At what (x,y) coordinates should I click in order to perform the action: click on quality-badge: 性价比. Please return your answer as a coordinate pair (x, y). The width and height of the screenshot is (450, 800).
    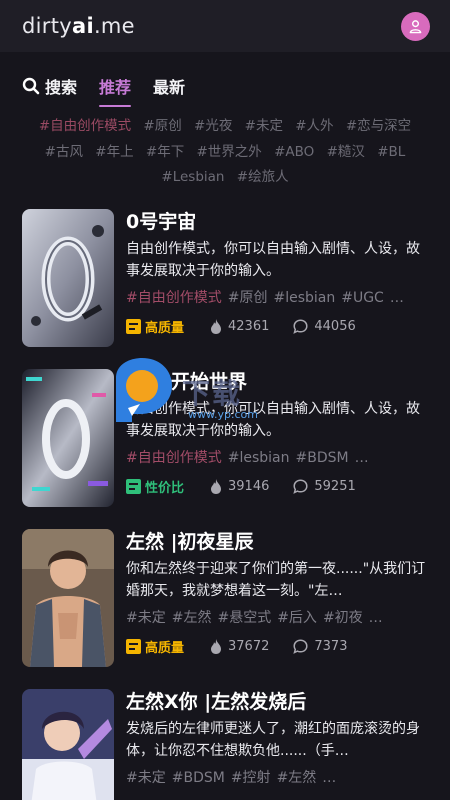
    Looking at the image, I should click on (155, 486).